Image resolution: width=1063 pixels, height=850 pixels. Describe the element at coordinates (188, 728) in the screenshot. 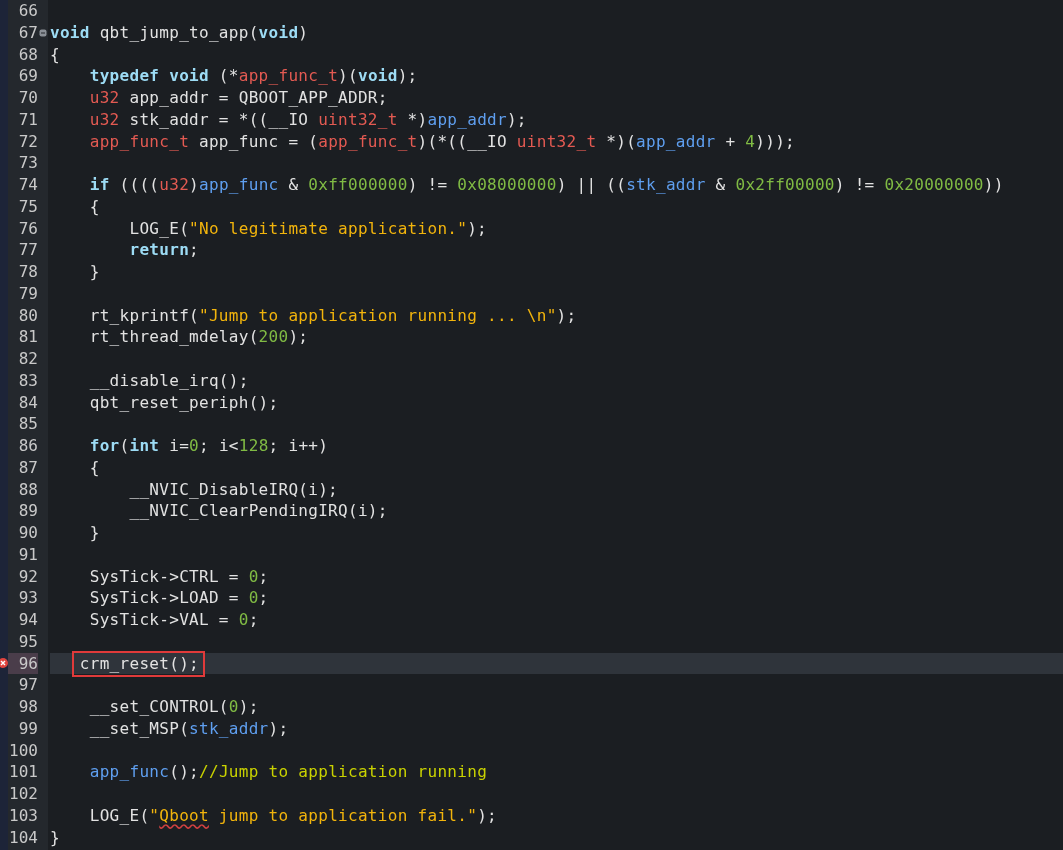

I see `code-line: __set_MSP(stk_addr);` at that location.